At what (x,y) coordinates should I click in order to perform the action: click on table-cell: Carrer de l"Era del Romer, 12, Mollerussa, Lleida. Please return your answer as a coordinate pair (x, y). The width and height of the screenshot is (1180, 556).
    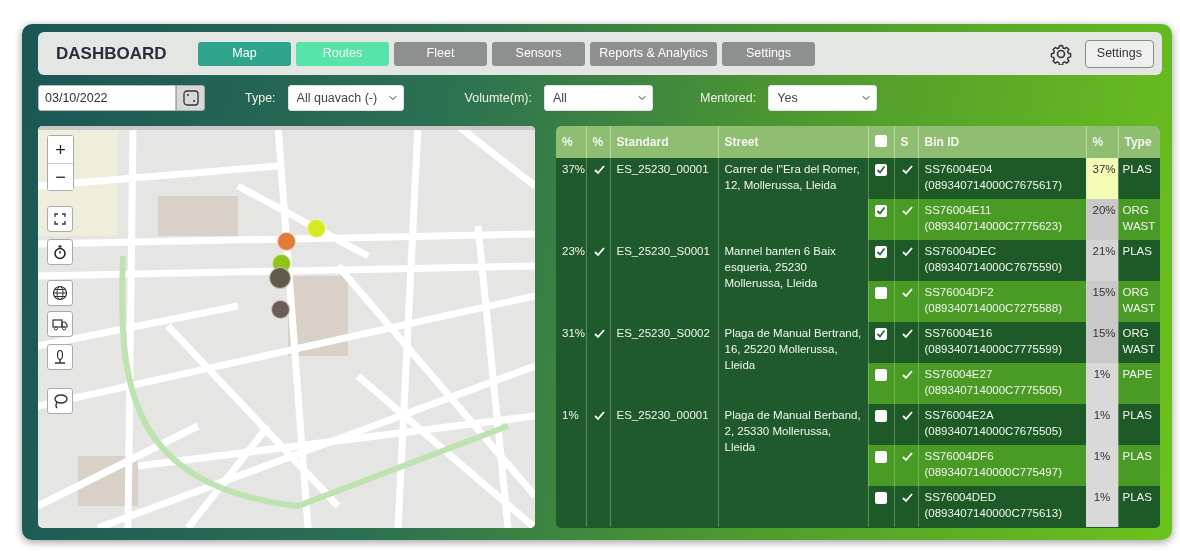
    Looking at the image, I should click on (793, 199).